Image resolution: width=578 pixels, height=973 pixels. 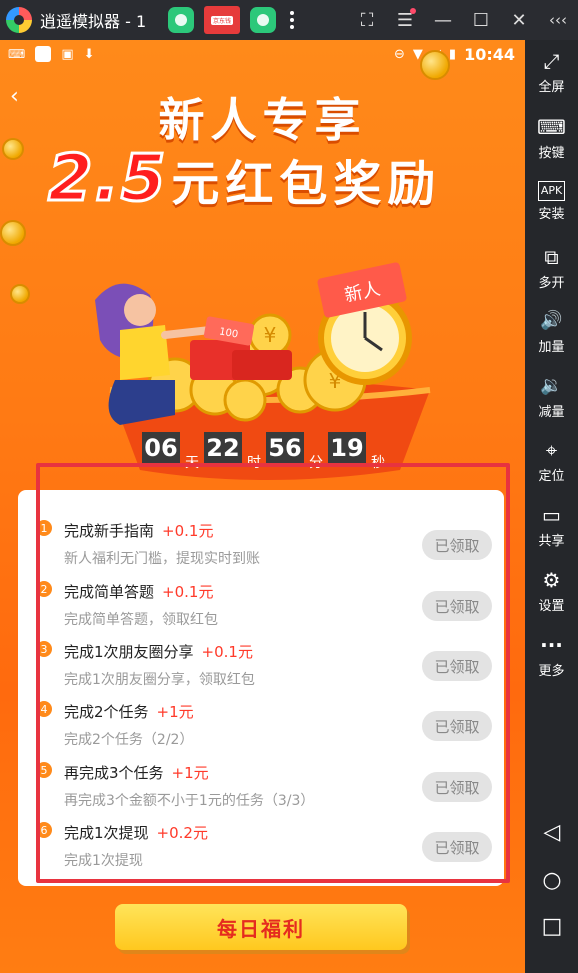 I want to click on sidebar-item-keys: ⌨ 按键, so click(x=551, y=137).